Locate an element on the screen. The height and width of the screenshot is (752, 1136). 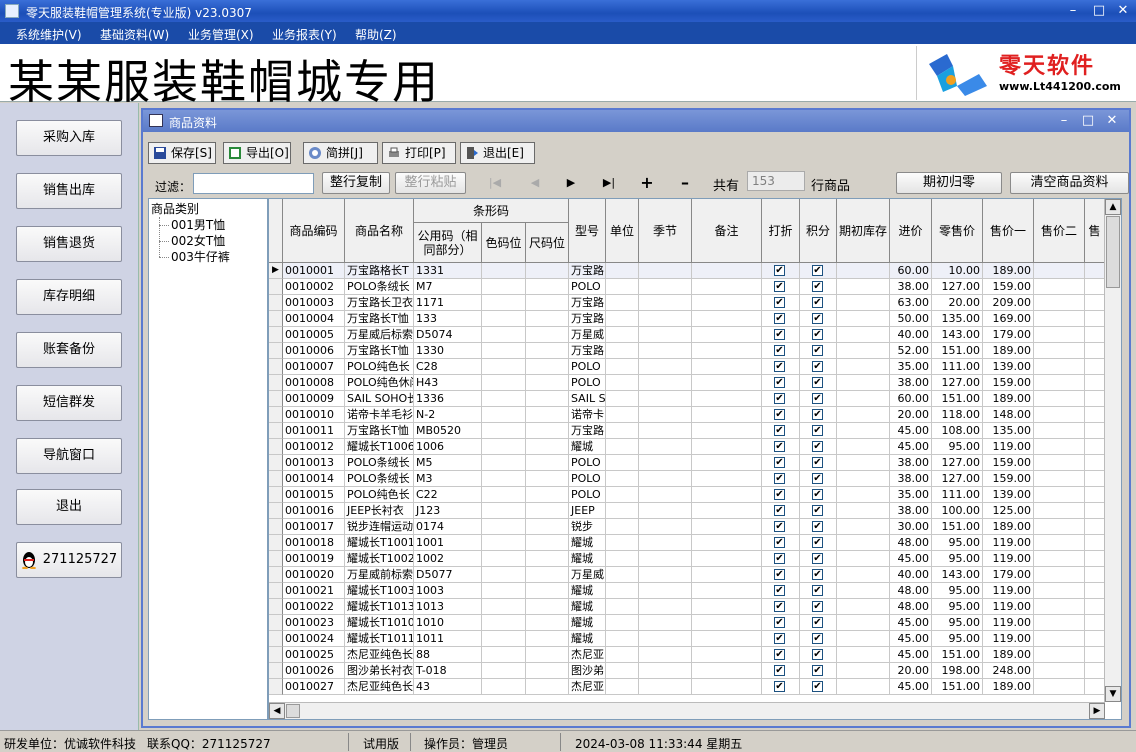
menu-reports: 业务报表(Y) is located at coordinates (304, 34).